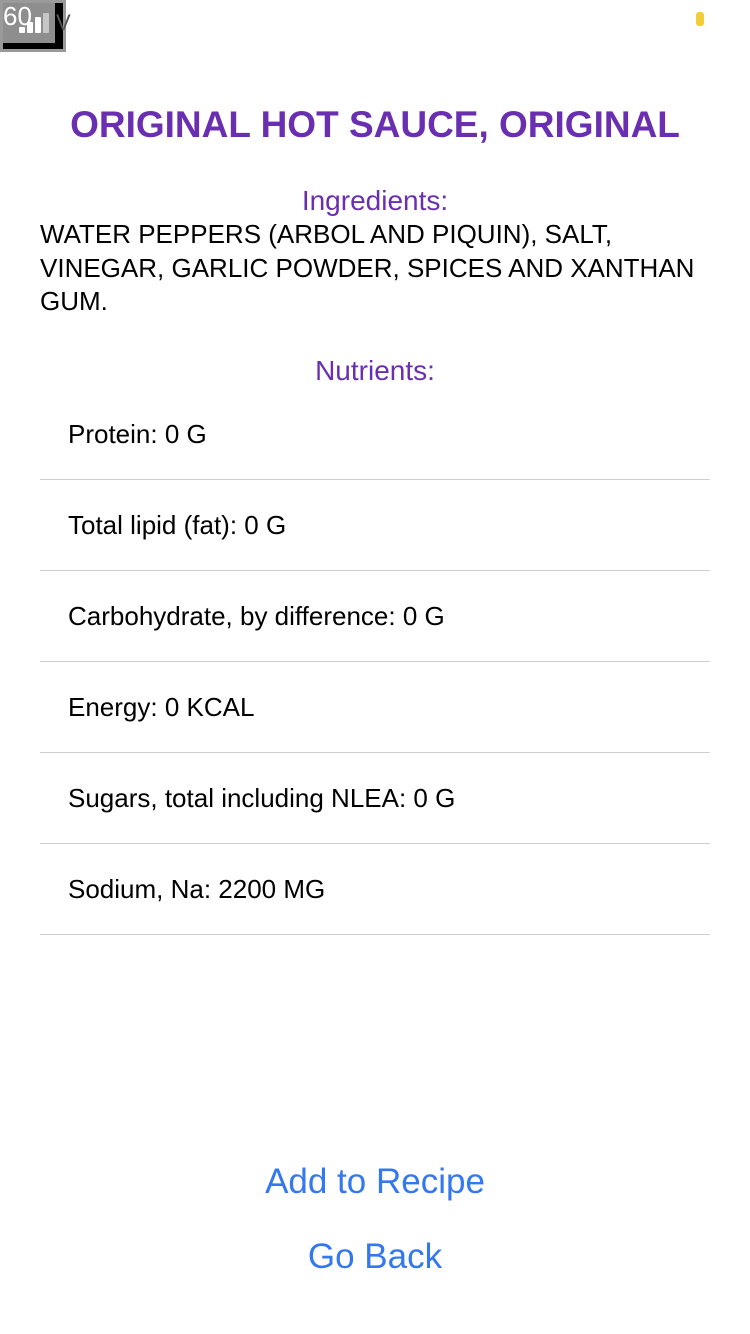 This screenshot has width=750, height=1334. I want to click on battery-icon, so click(700, 19).